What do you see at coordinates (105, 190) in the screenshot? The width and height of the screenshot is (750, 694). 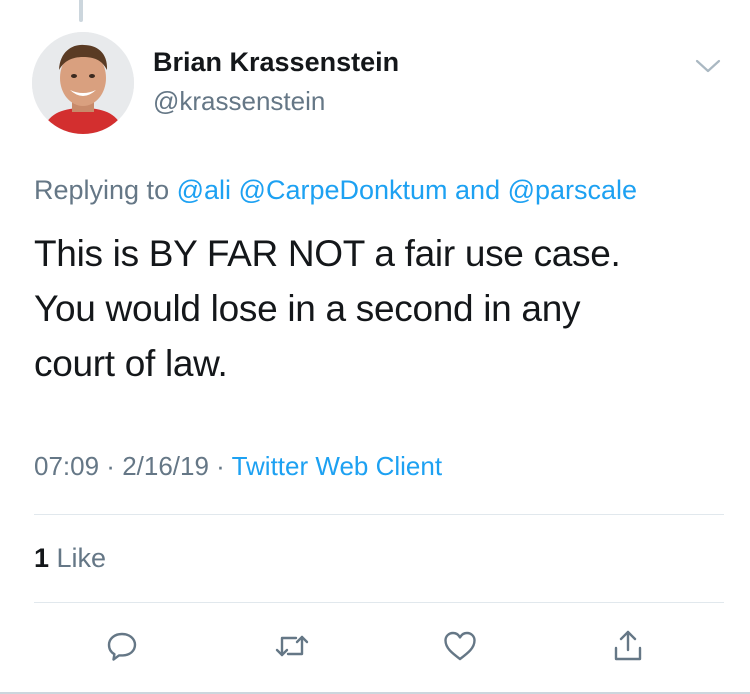 I see `replying-prefix: Replying to` at bounding box center [105, 190].